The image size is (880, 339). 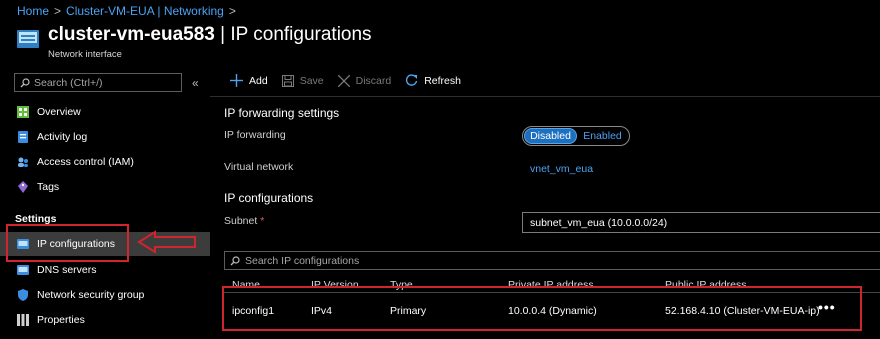 What do you see at coordinates (67, 243) in the screenshot?
I see `highlight-box-sidebar` at bounding box center [67, 243].